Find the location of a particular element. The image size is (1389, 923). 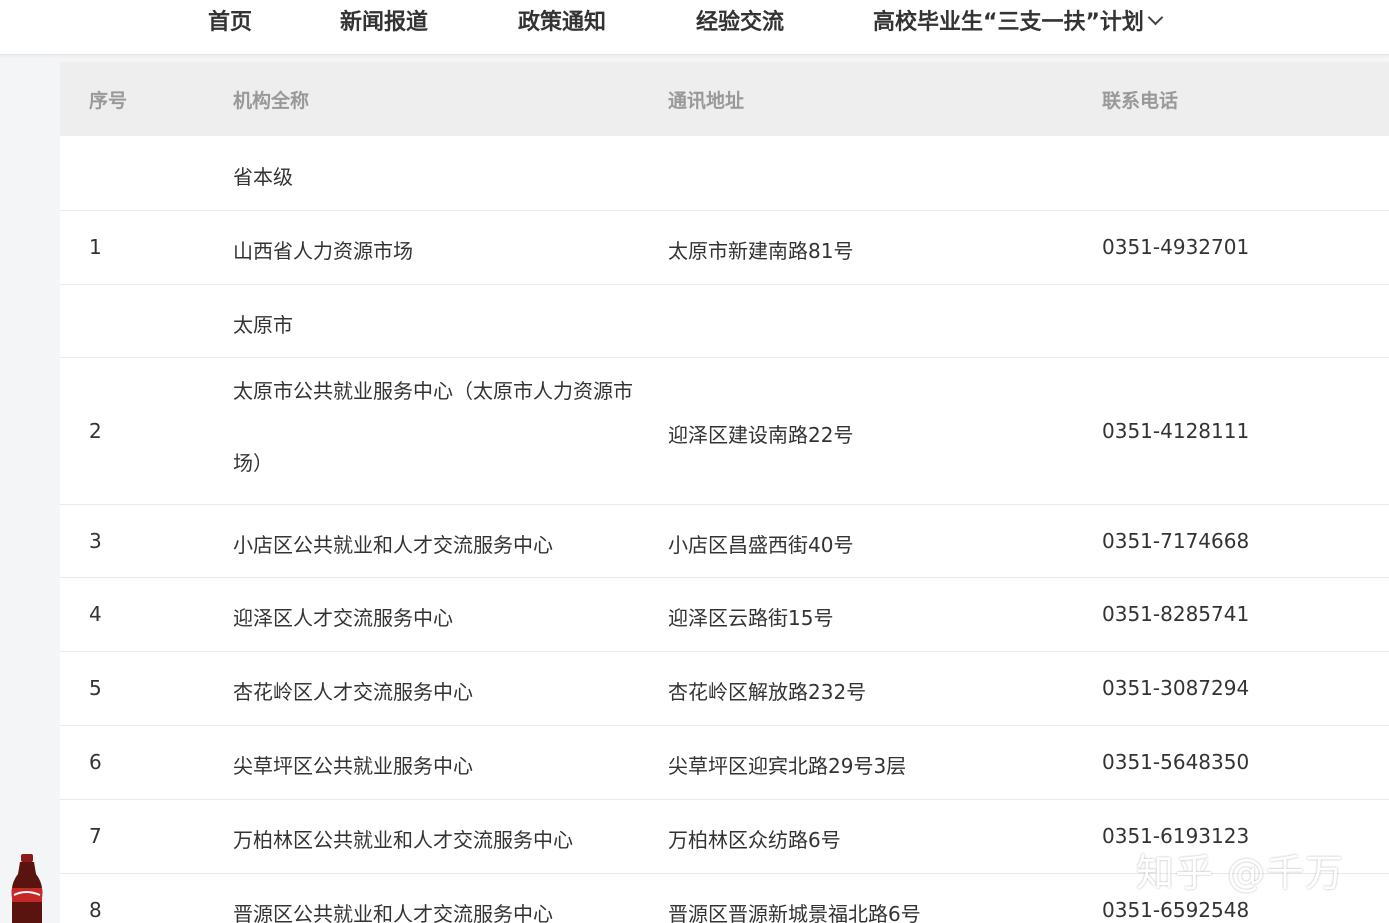

cell-no: 3 is located at coordinates (95, 541).